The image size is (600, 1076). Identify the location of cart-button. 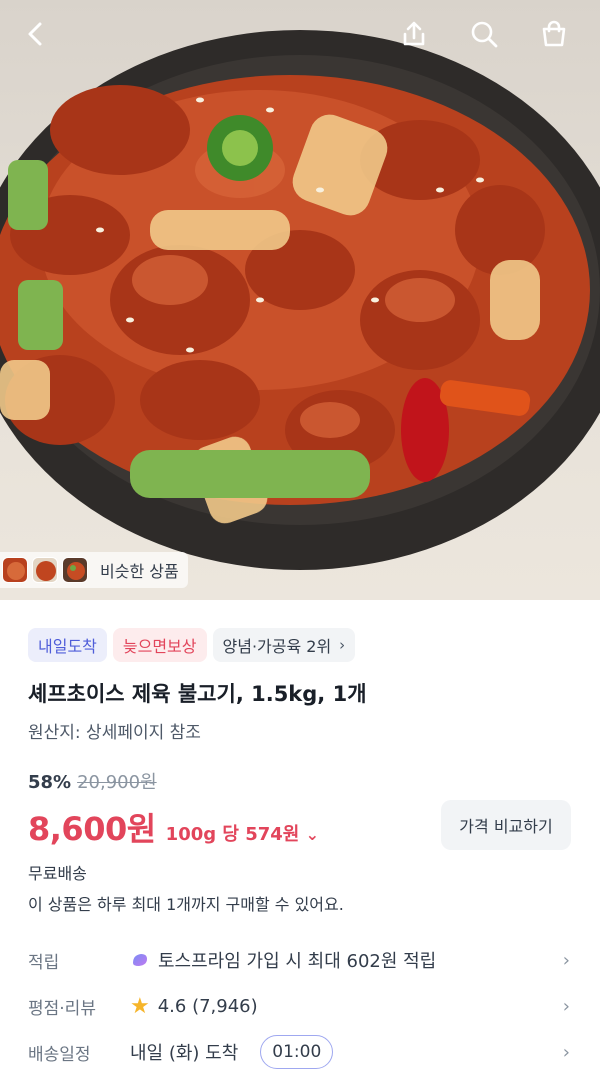
(554, 34).